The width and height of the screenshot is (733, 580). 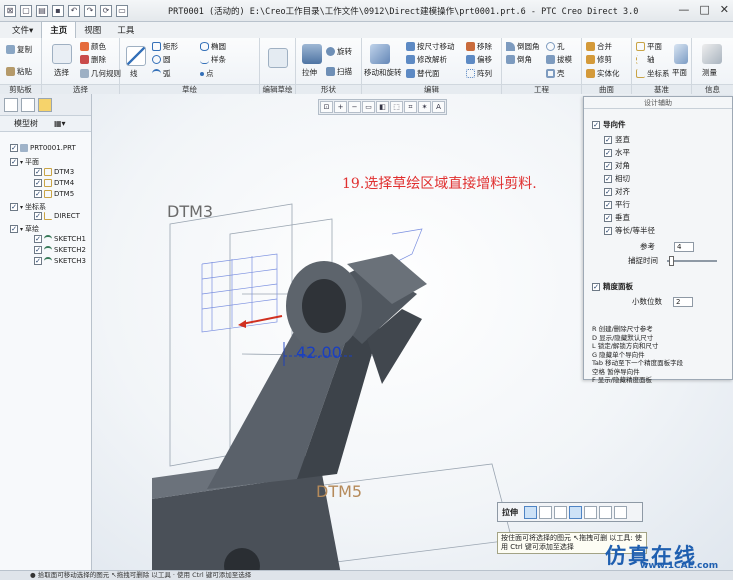 What do you see at coordinates (165, 46) in the screenshot?
I see `rectangle-button: 矩形` at bounding box center [165, 46].